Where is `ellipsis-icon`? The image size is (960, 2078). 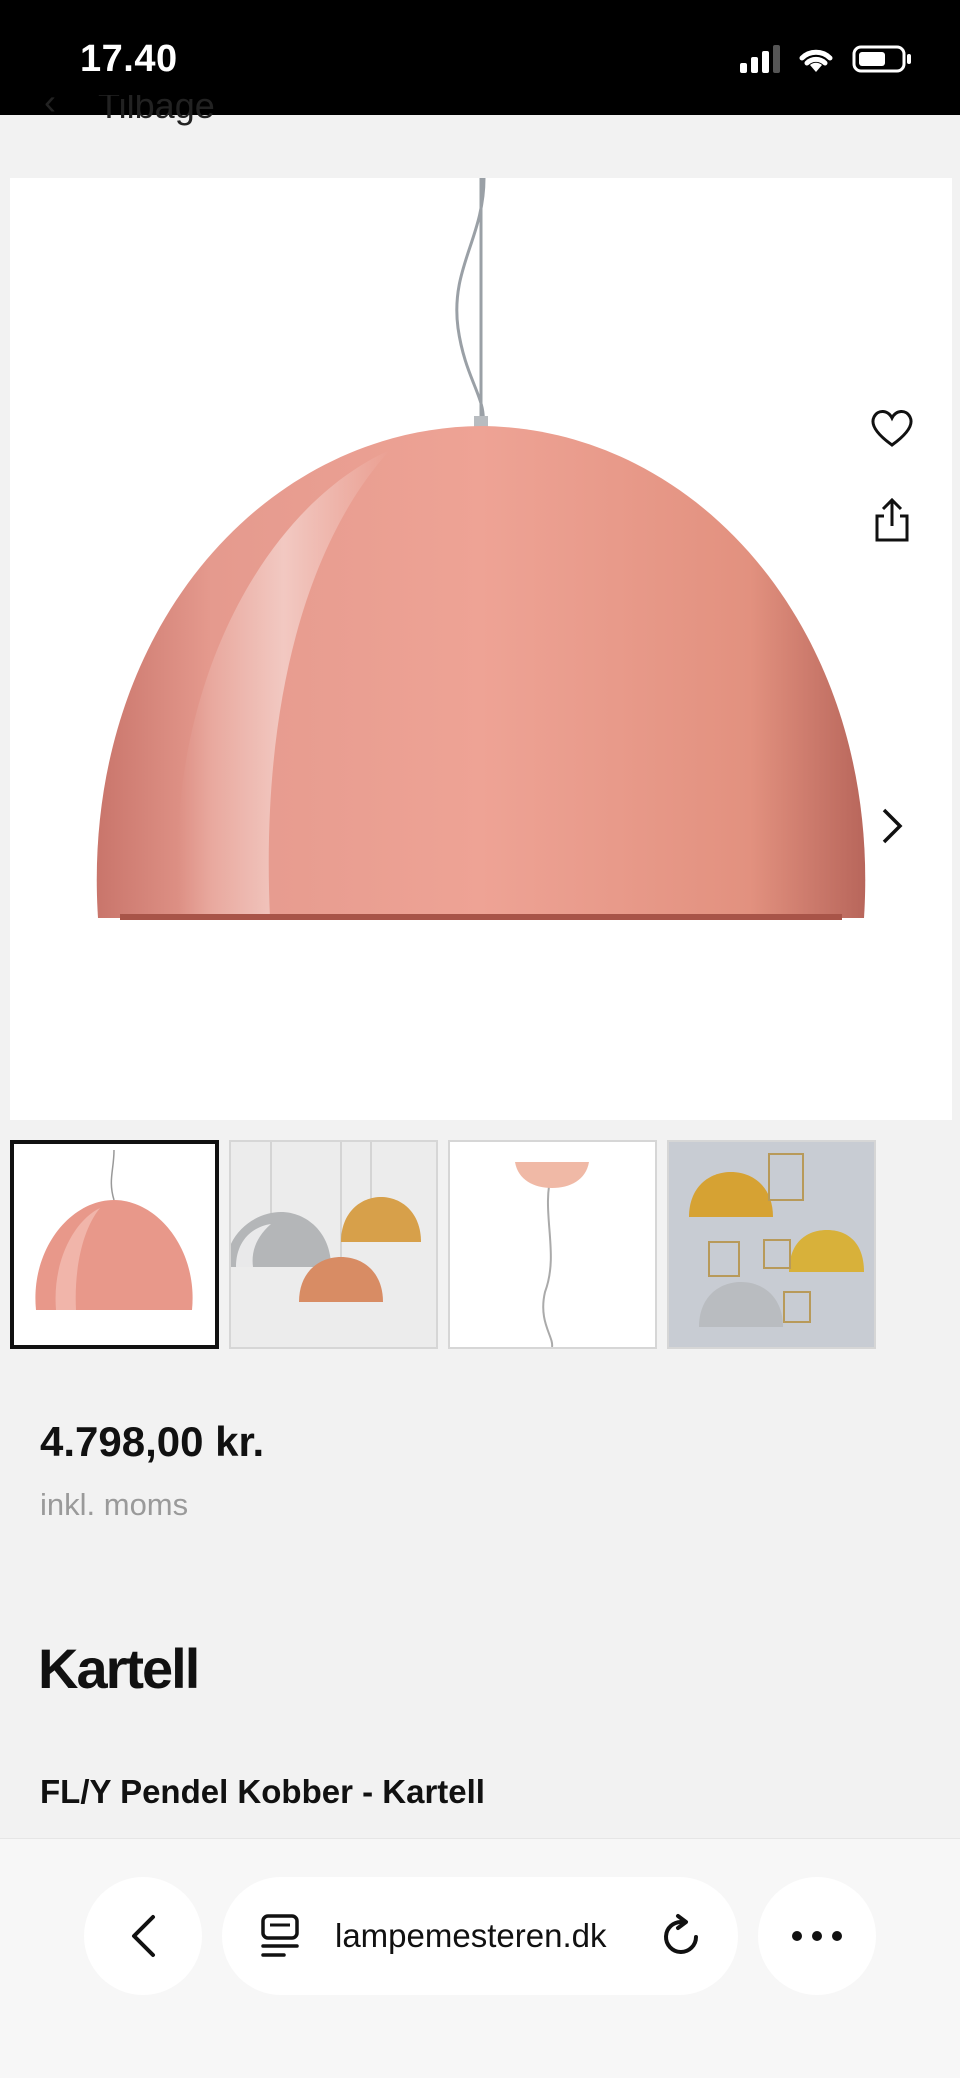
ellipsis-icon is located at coordinates (817, 1936).